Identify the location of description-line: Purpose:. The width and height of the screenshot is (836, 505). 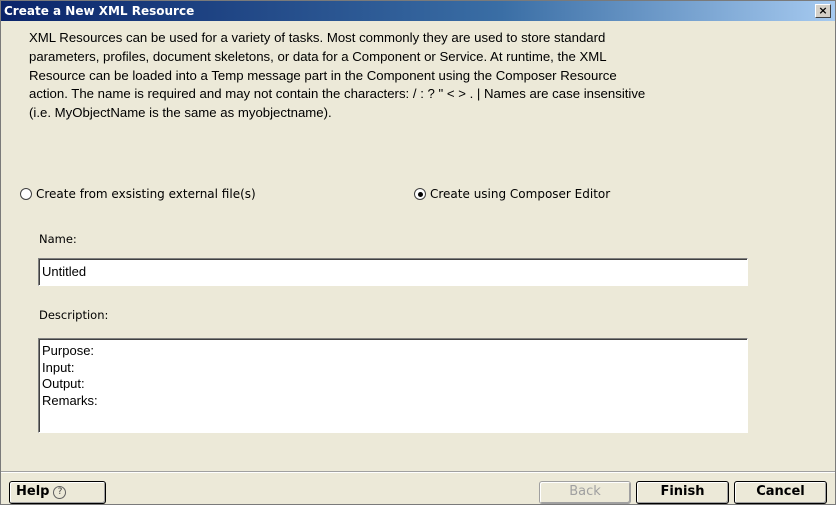
(68, 350).